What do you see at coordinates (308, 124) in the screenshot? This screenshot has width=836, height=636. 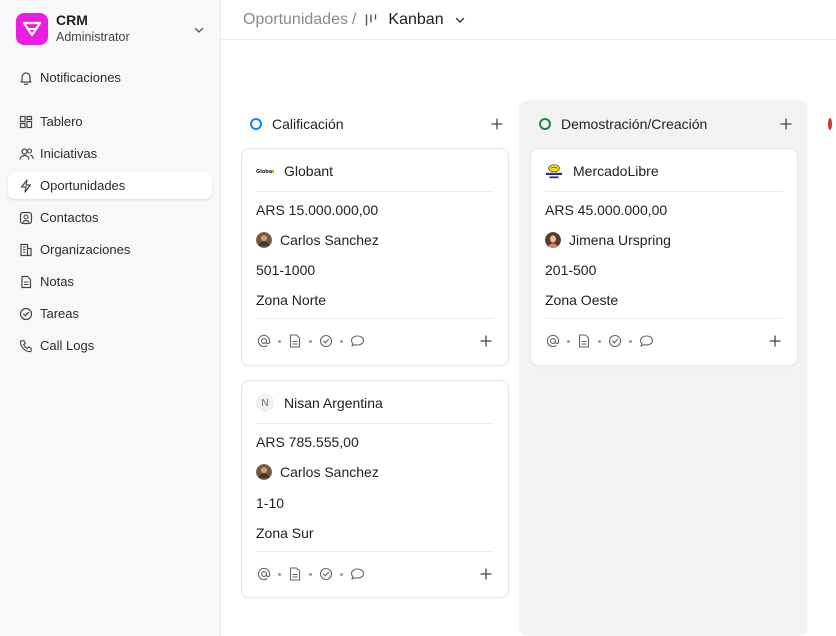 I see `column-title: Calificación` at bounding box center [308, 124].